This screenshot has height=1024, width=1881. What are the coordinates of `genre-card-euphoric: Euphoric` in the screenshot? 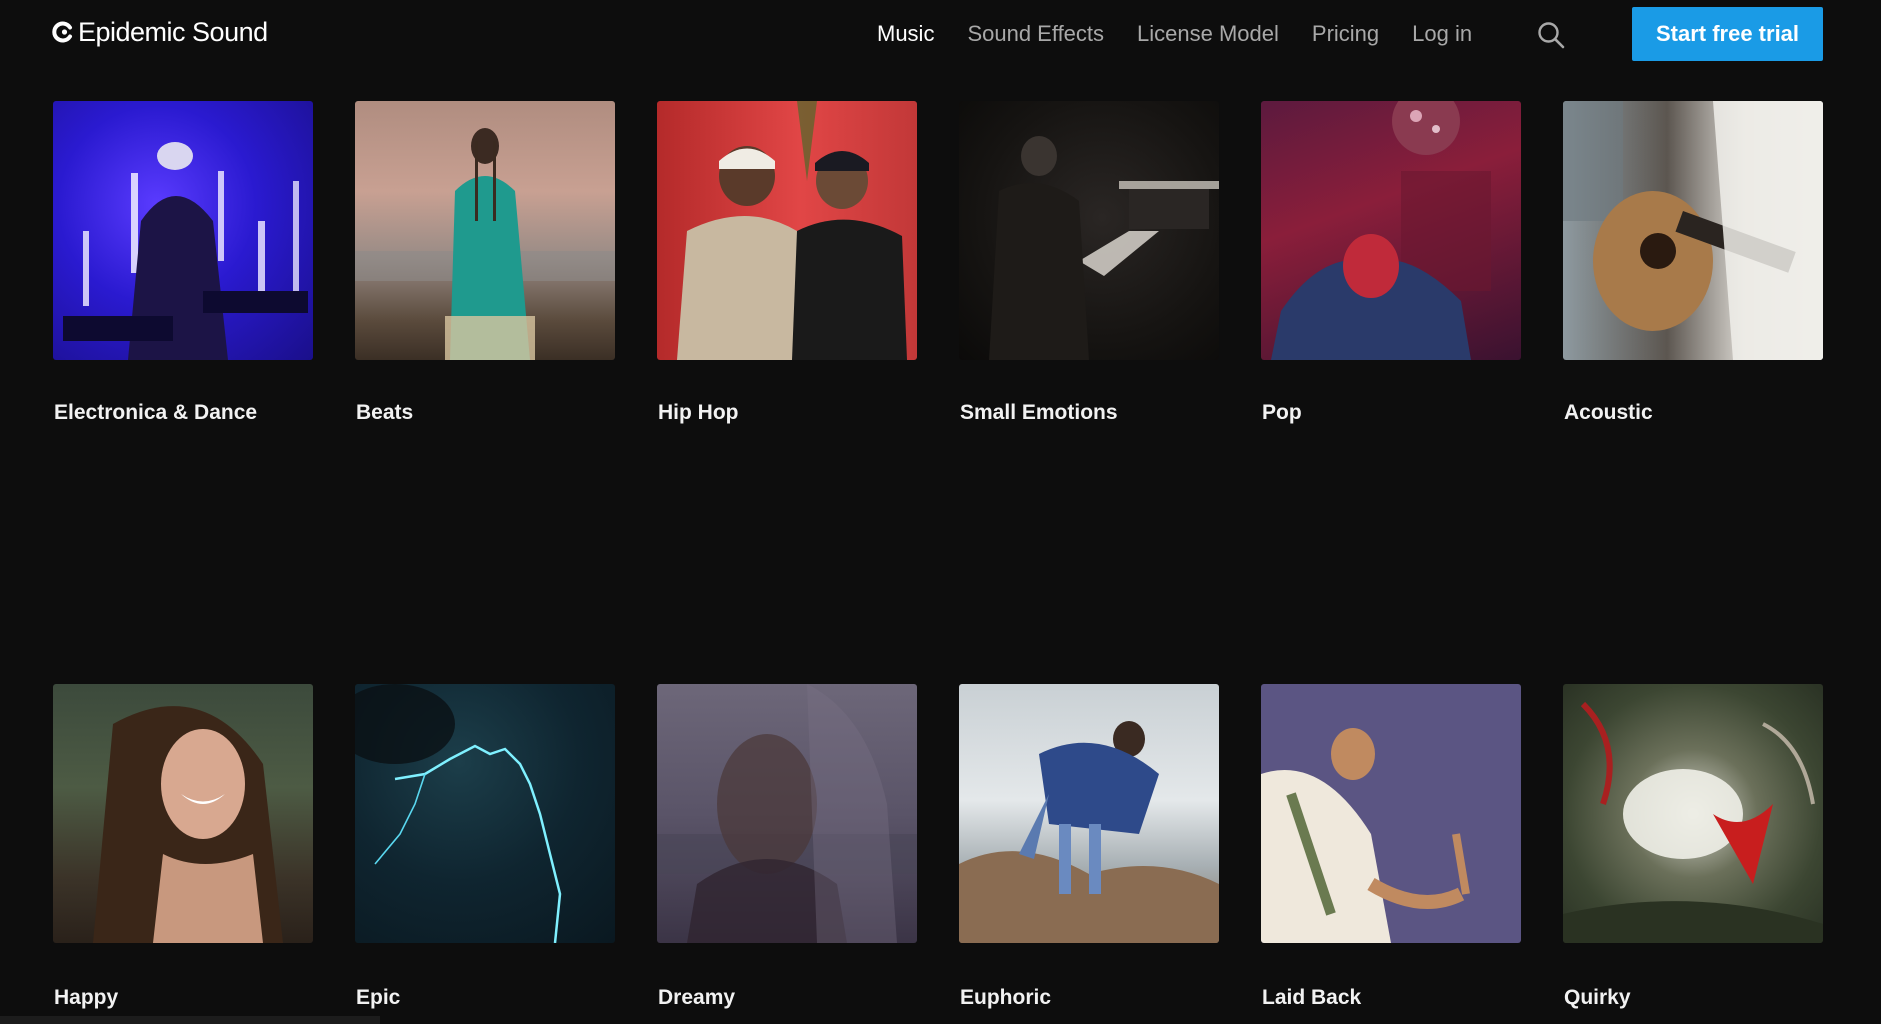 It's located at (1089, 846).